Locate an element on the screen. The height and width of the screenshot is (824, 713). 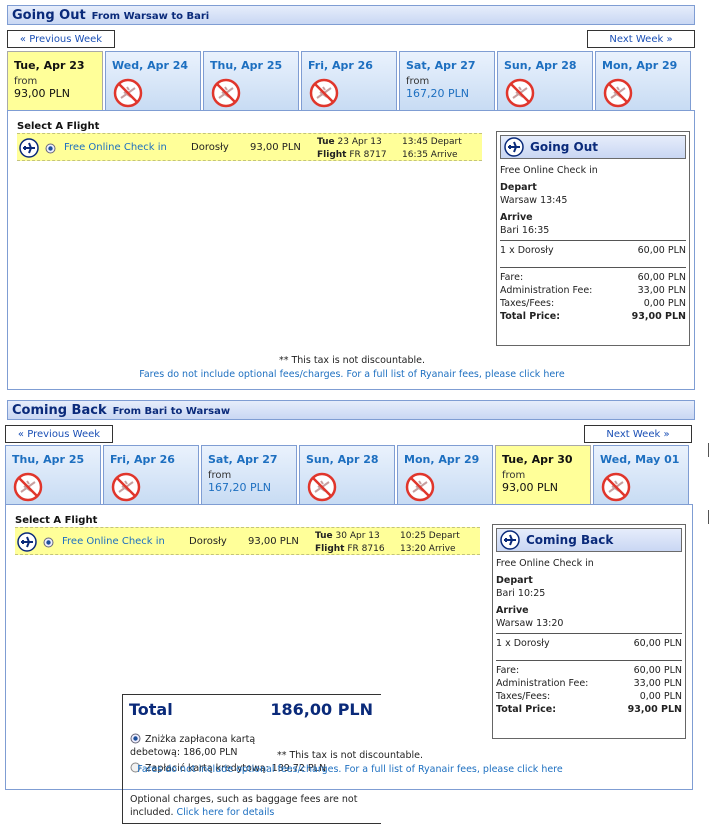
summary-fare-label: Fare: is located at coordinates (508, 670).